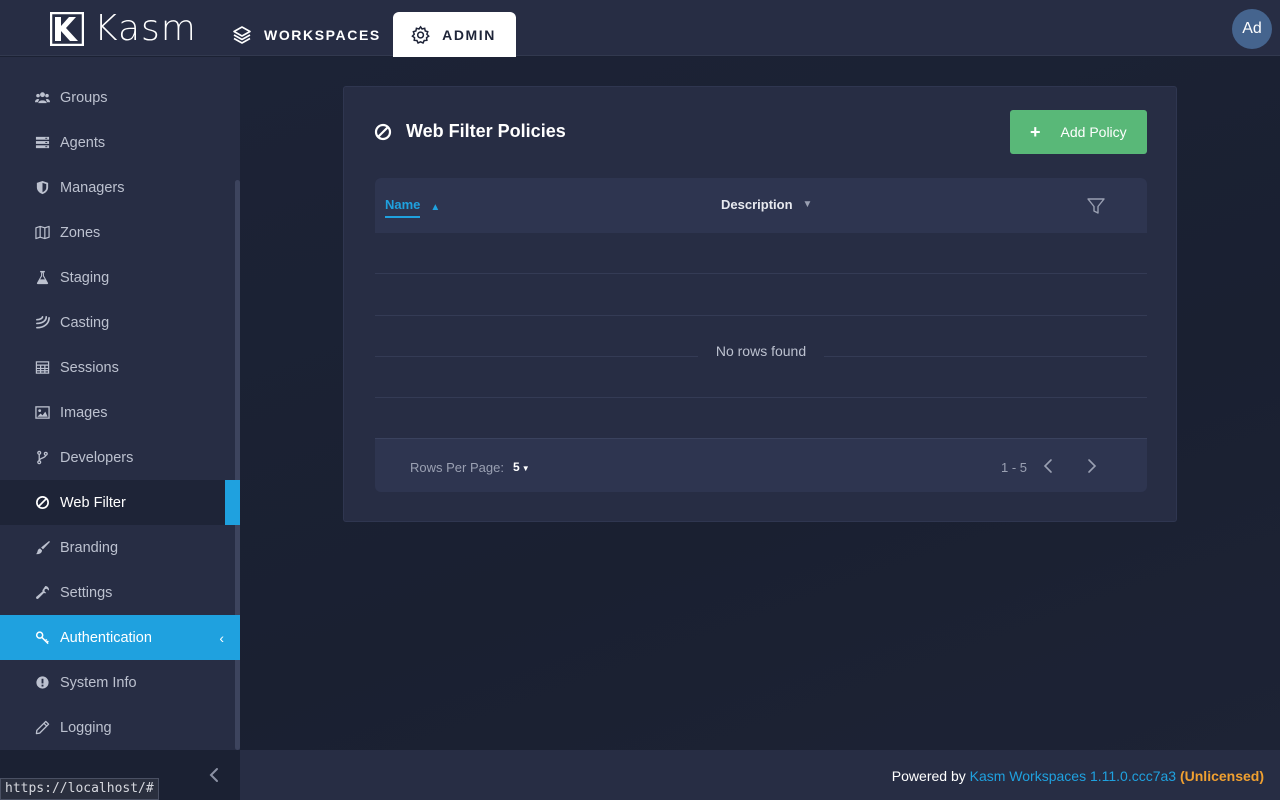  I want to click on wrench-icon, so click(42, 593).